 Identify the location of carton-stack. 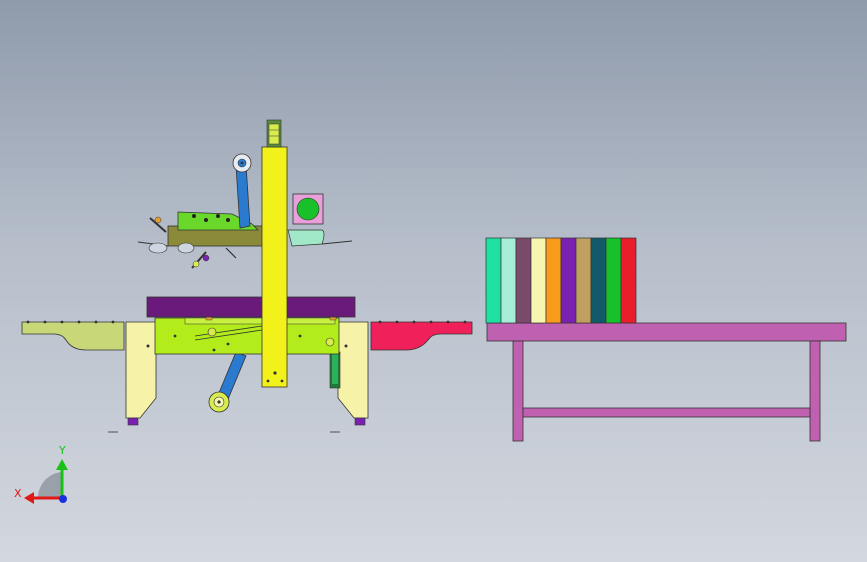
(561, 280).